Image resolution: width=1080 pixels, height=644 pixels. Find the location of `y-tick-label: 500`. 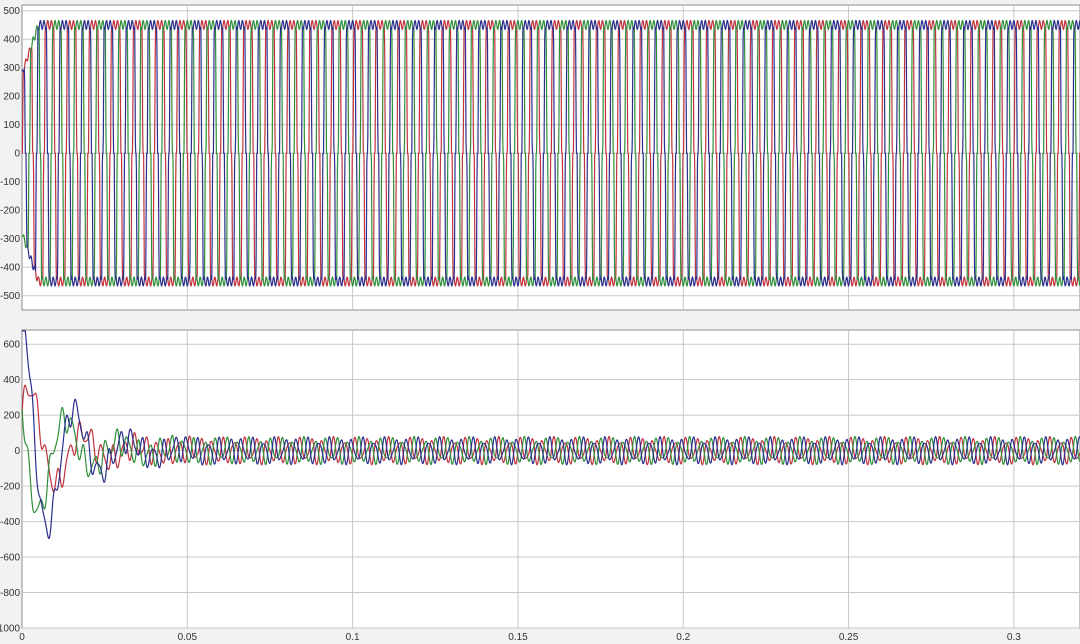

y-tick-label: 500 is located at coordinates (11, 11).